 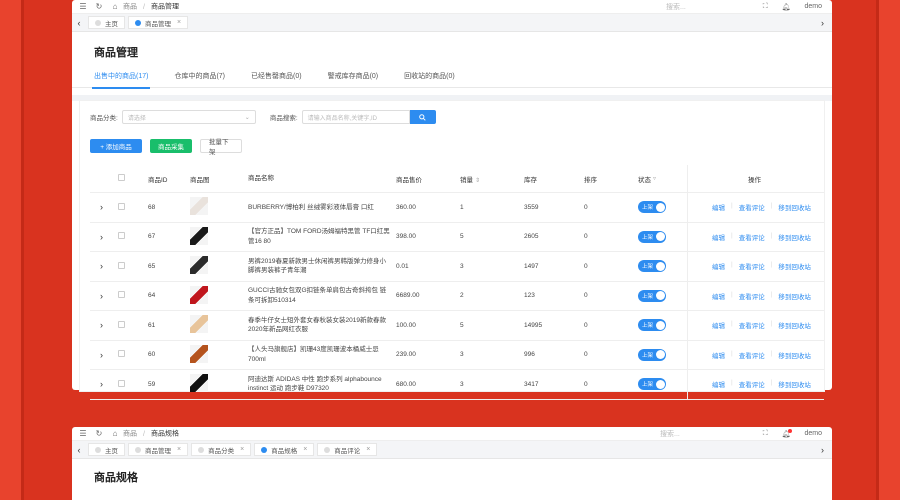 I want to click on subtab-0: 出售中的商品(17), so click(x=121, y=79).